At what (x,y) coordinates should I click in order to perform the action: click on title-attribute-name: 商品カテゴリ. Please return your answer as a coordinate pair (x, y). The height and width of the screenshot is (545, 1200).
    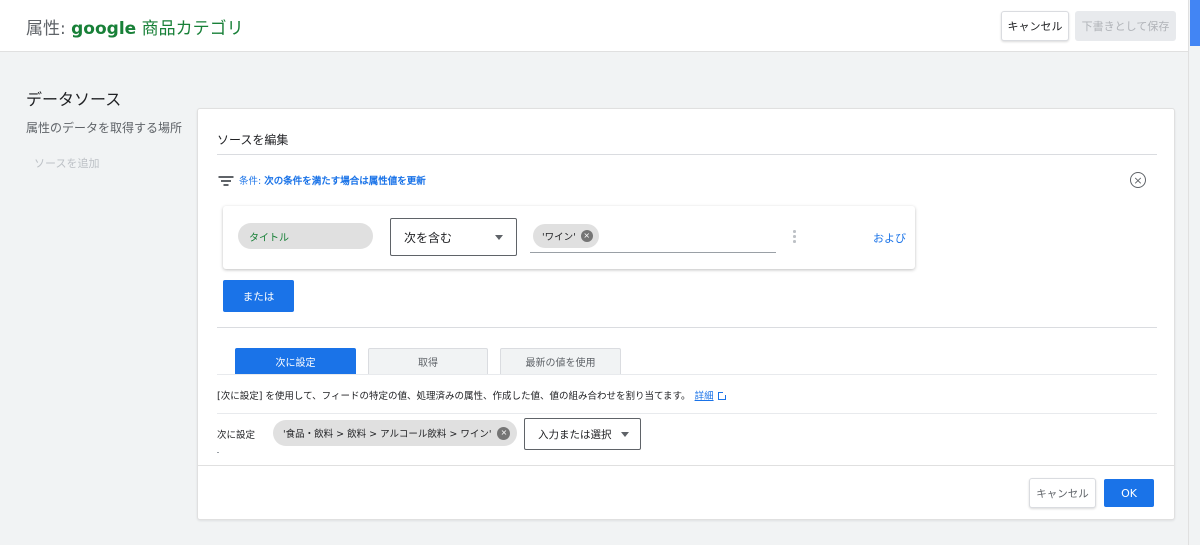
    Looking at the image, I should click on (190, 29).